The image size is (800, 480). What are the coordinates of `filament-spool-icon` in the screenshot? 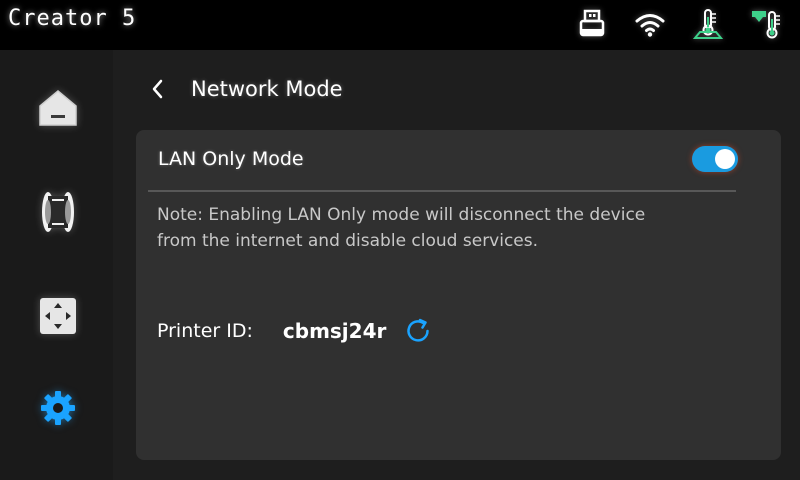 It's located at (58, 212).